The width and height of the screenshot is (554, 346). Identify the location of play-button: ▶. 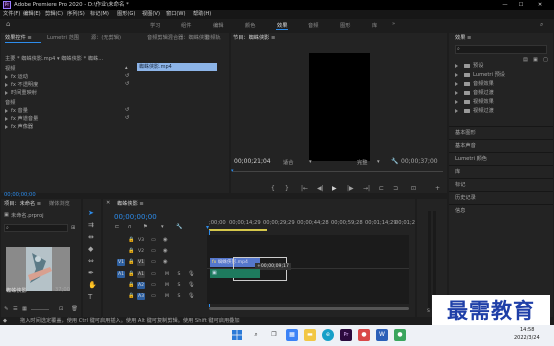
(334, 188).